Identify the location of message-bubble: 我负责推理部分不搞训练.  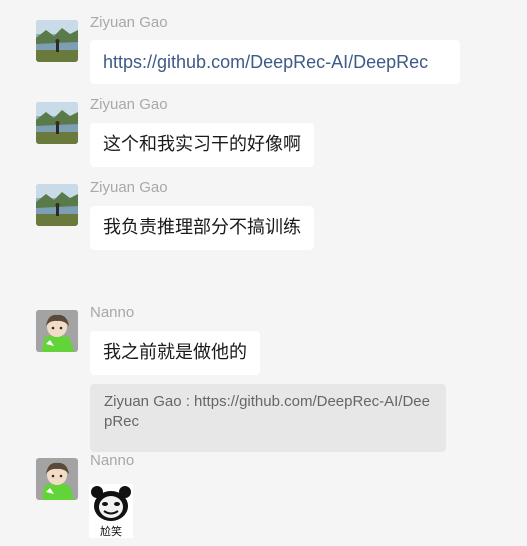
(202, 228).